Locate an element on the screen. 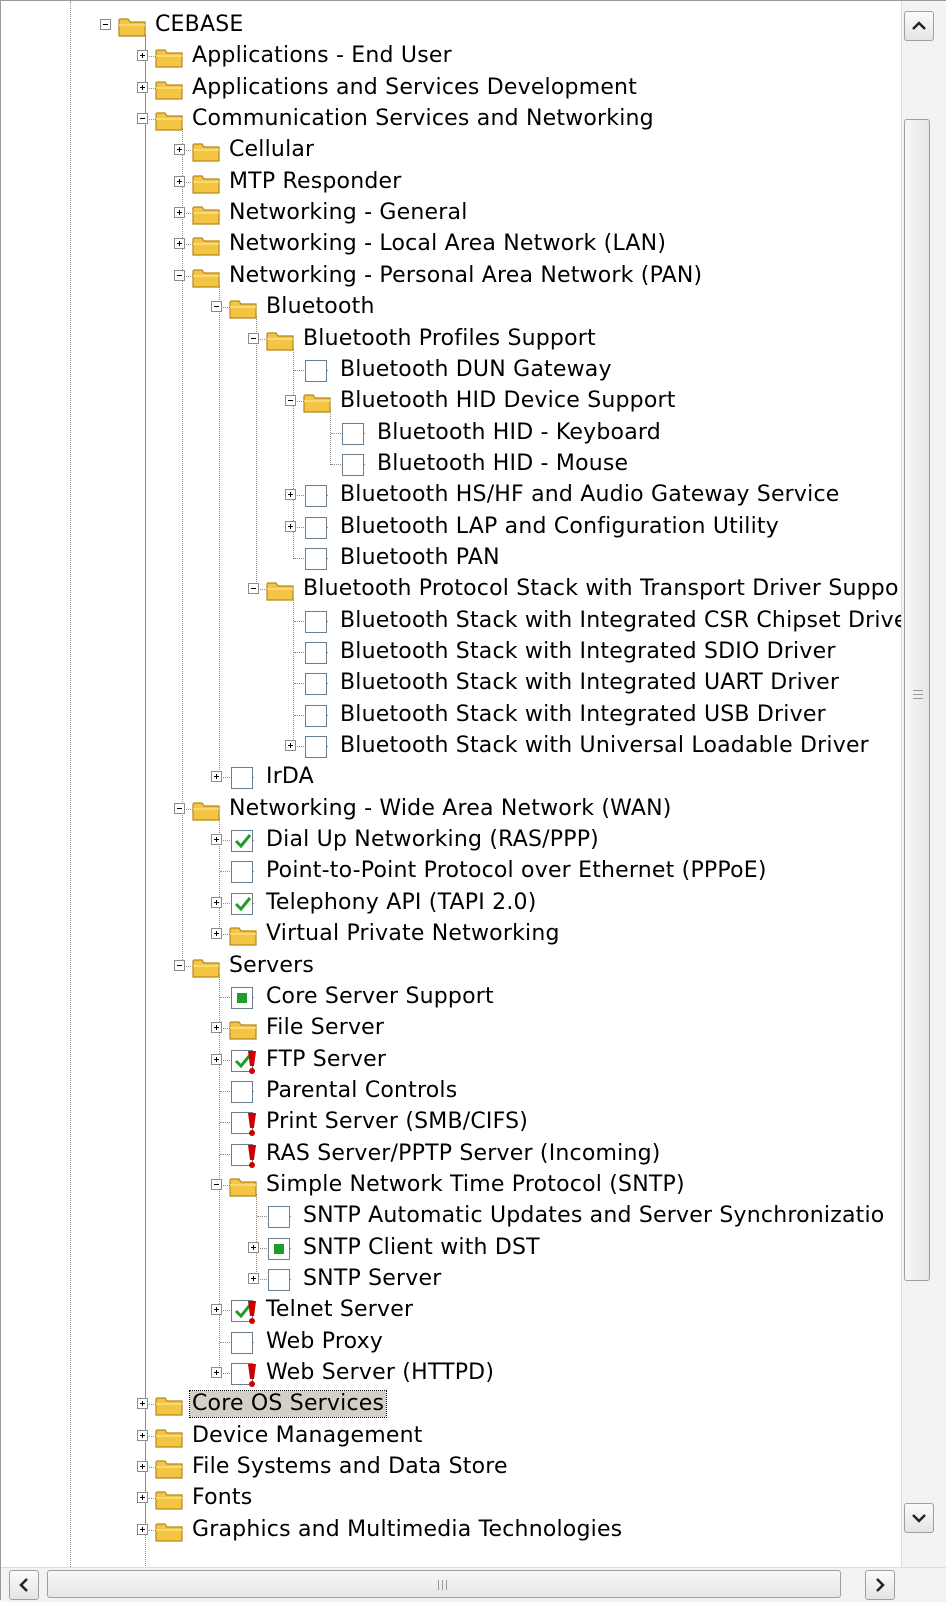  tree-item-bluetooth: Bluetooth is located at coordinates (465, 308).